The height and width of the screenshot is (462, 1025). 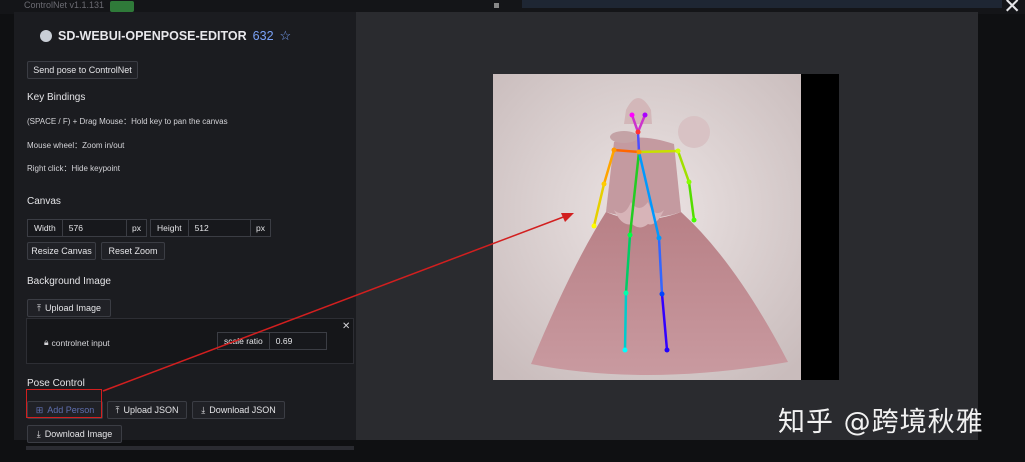 What do you see at coordinates (881, 422) in the screenshot?
I see `watermark: 知乎 @跨境秋雅` at bounding box center [881, 422].